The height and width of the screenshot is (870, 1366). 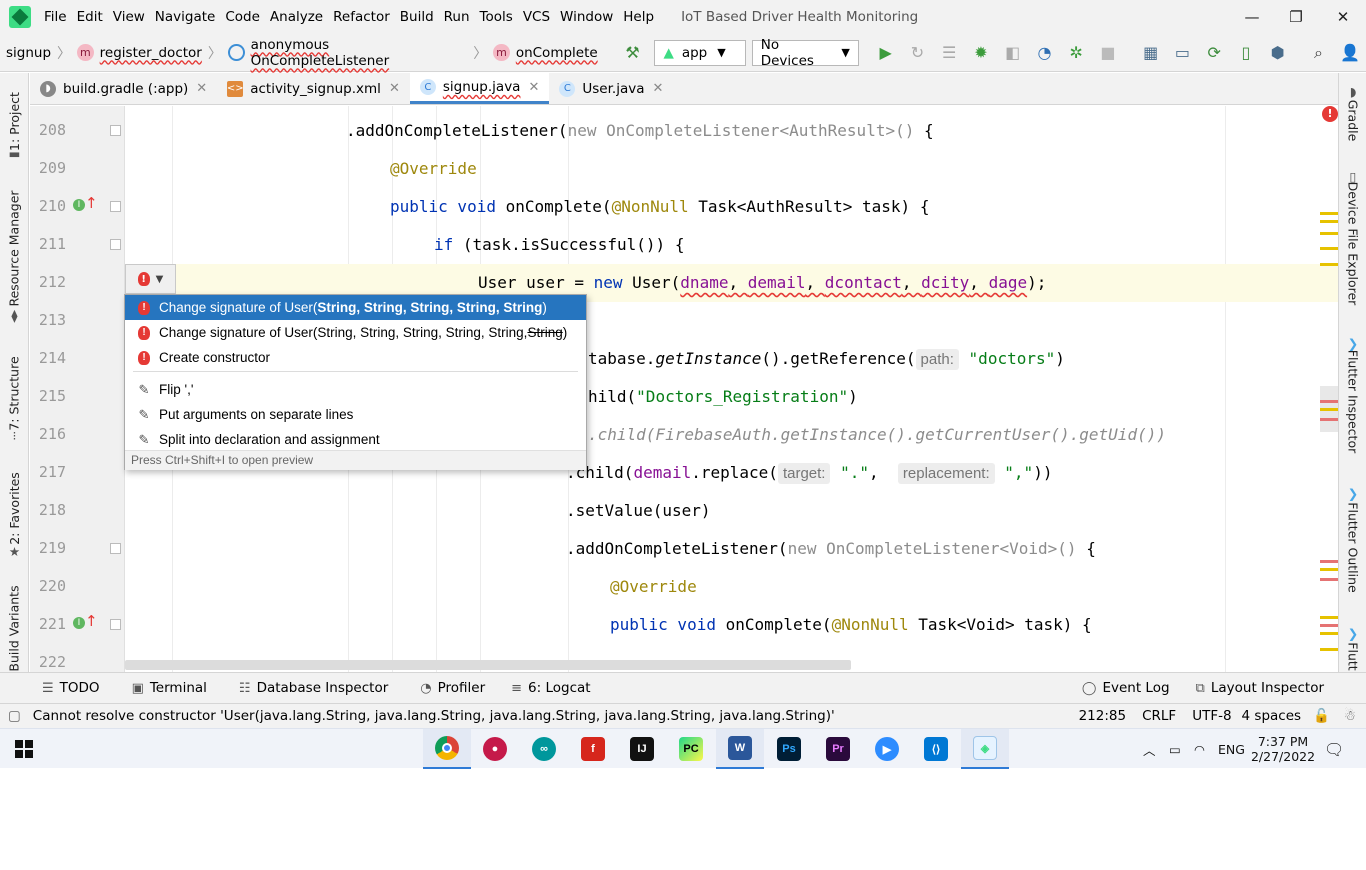 What do you see at coordinates (169, 688) in the screenshot?
I see `tool-terminal: ▣ Terminal` at bounding box center [169, 688].